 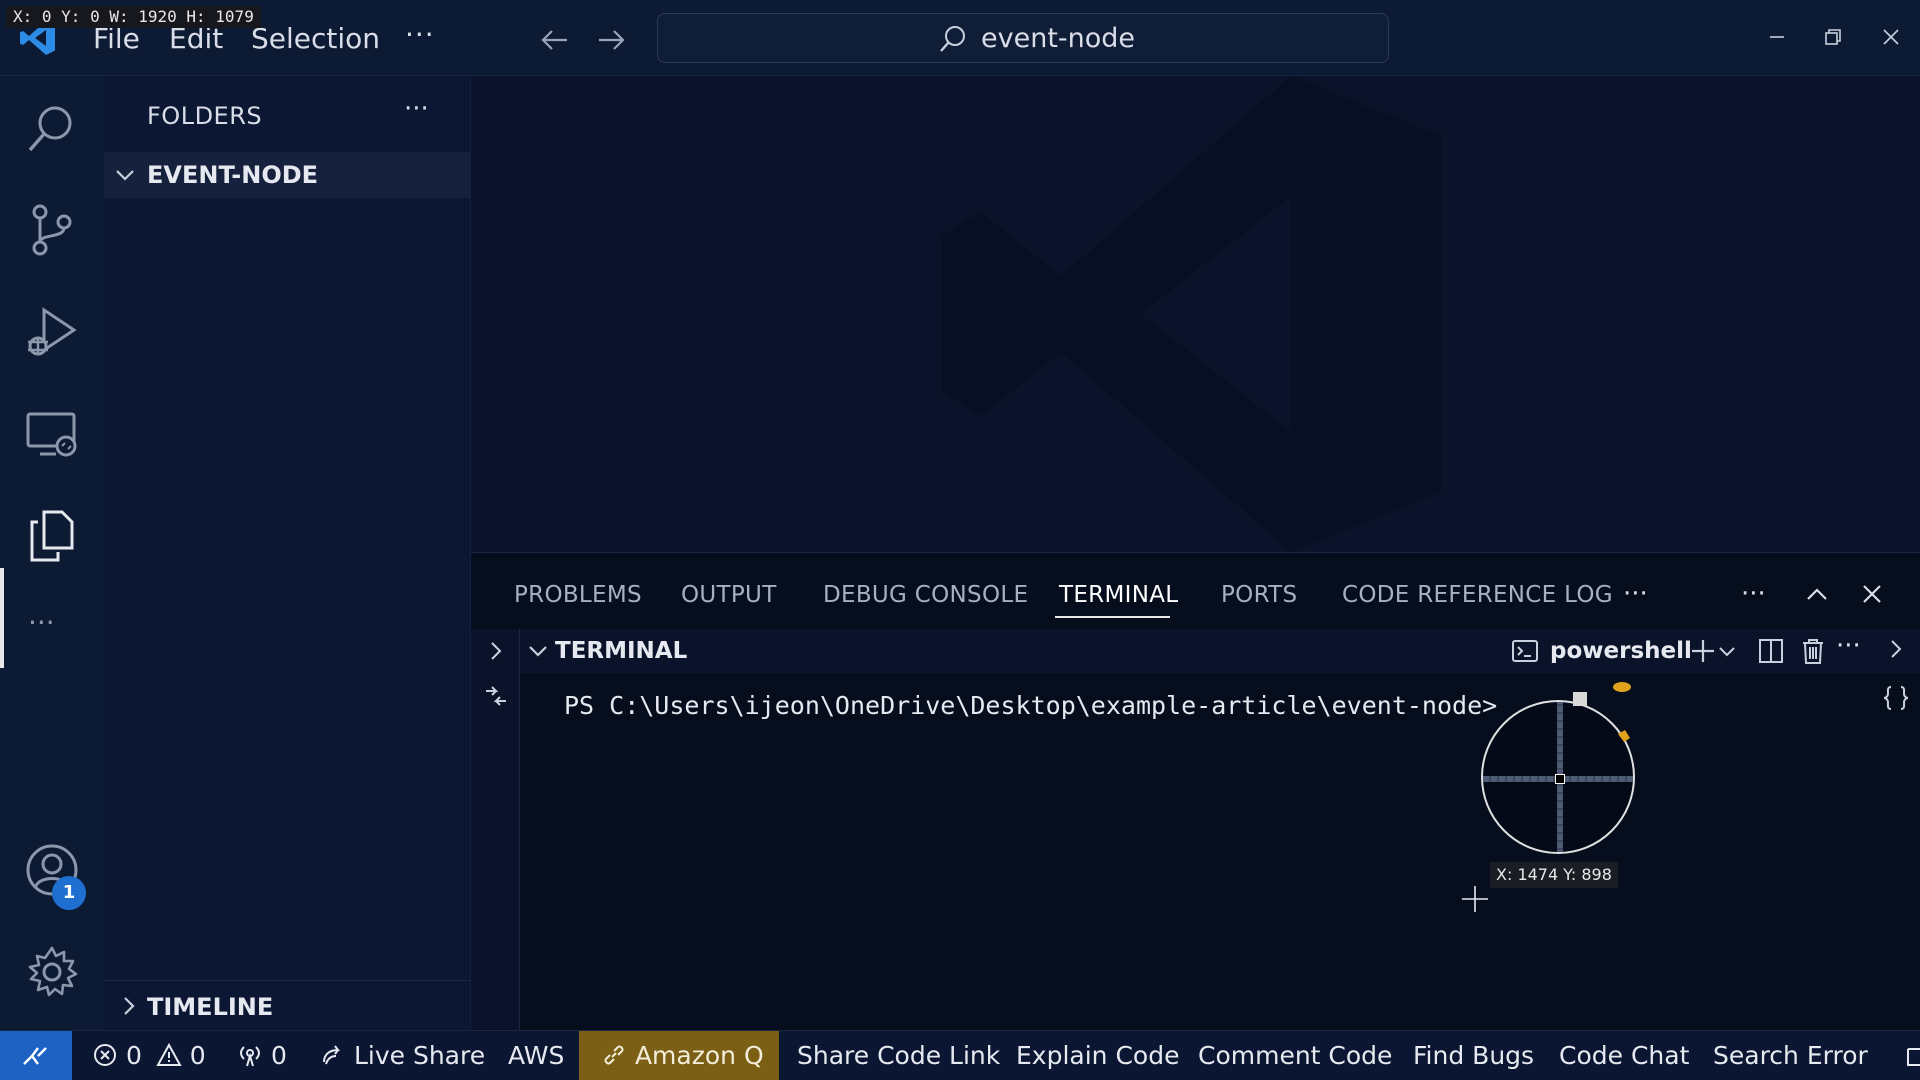 I want to click on ports-count: 0, so click(x=278, y=1055).